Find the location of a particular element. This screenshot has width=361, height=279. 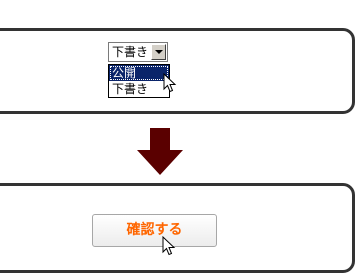

chevron-down-icon is located at coordinates (158, 52).